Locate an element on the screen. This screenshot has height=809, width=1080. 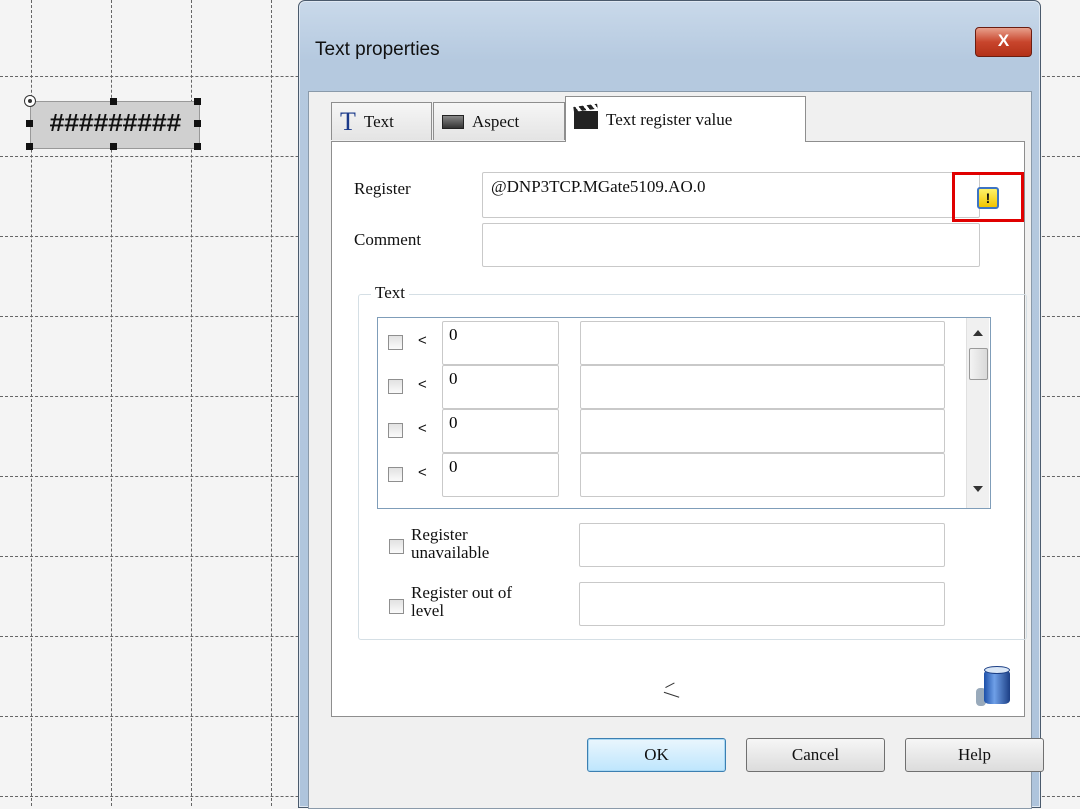
tab-text: T Text is located at coordinates (381, 121).